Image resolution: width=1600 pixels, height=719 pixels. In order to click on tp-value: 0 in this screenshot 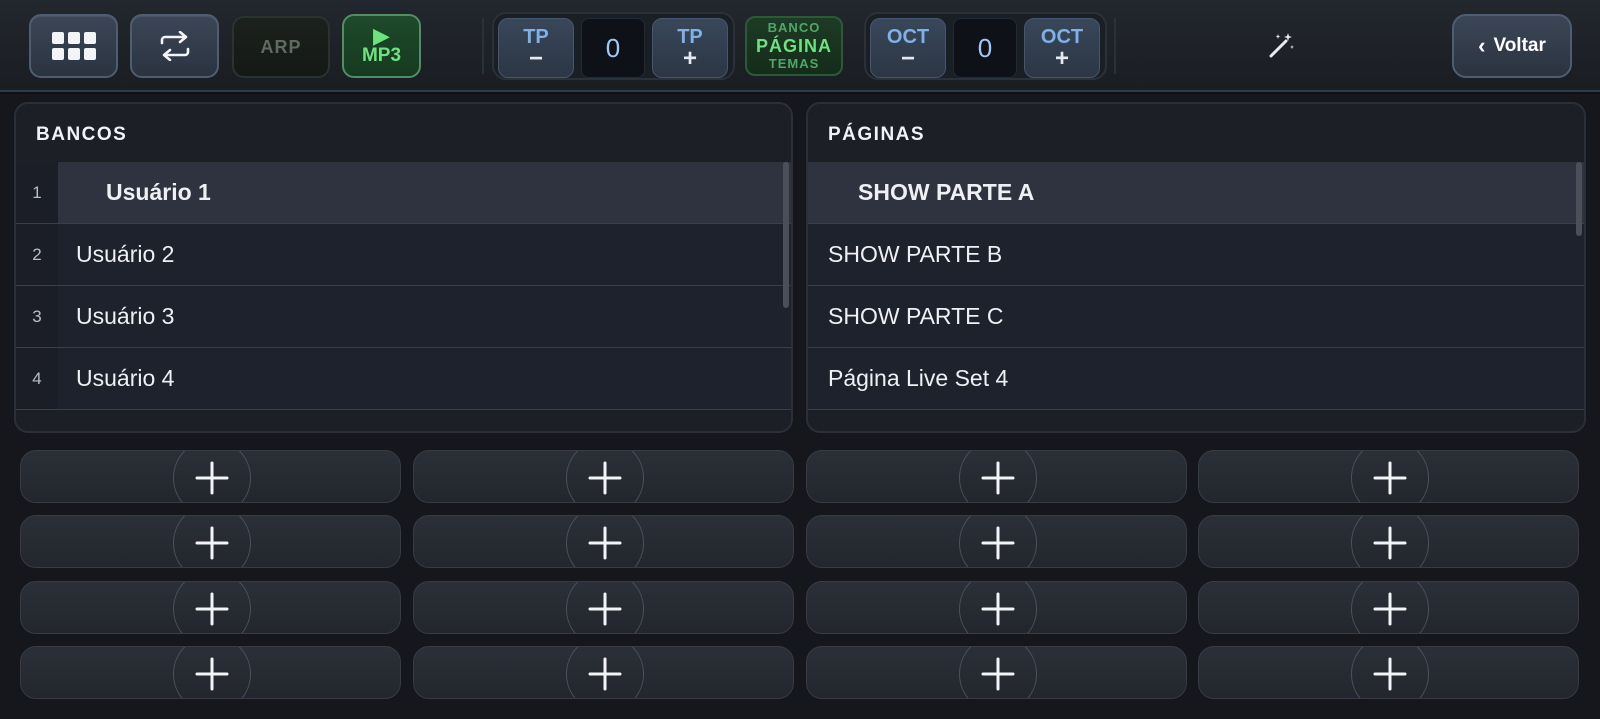, I will do `click(613, 48)`.